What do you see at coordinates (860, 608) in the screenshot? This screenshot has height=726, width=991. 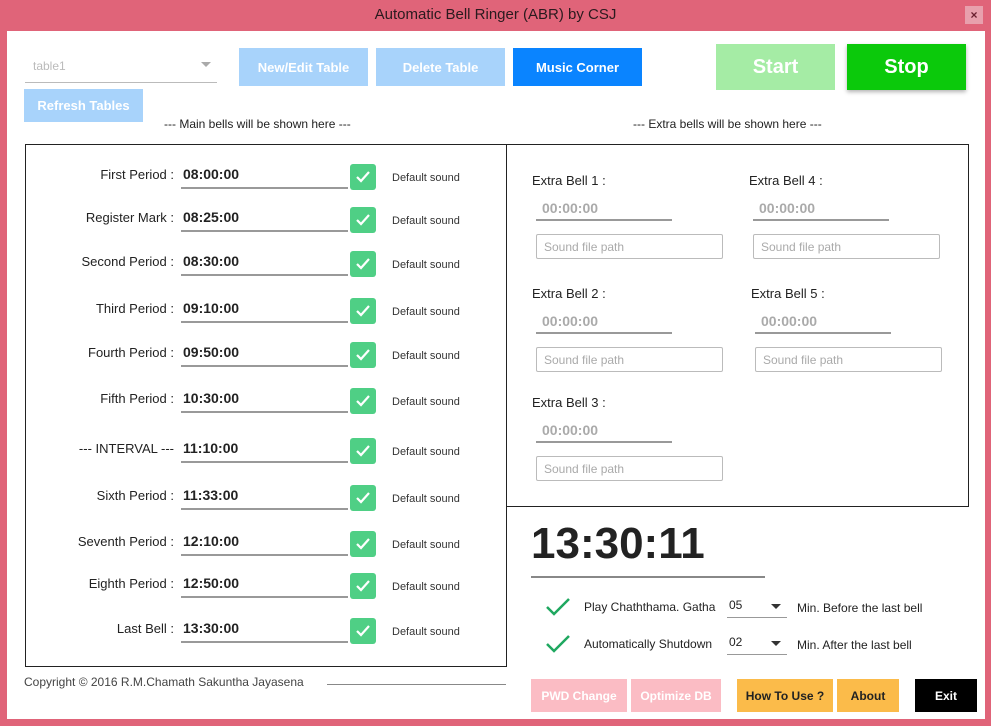 I see `gatha-suffix: Min. Before the last bell` at bounding box center [860, 608].